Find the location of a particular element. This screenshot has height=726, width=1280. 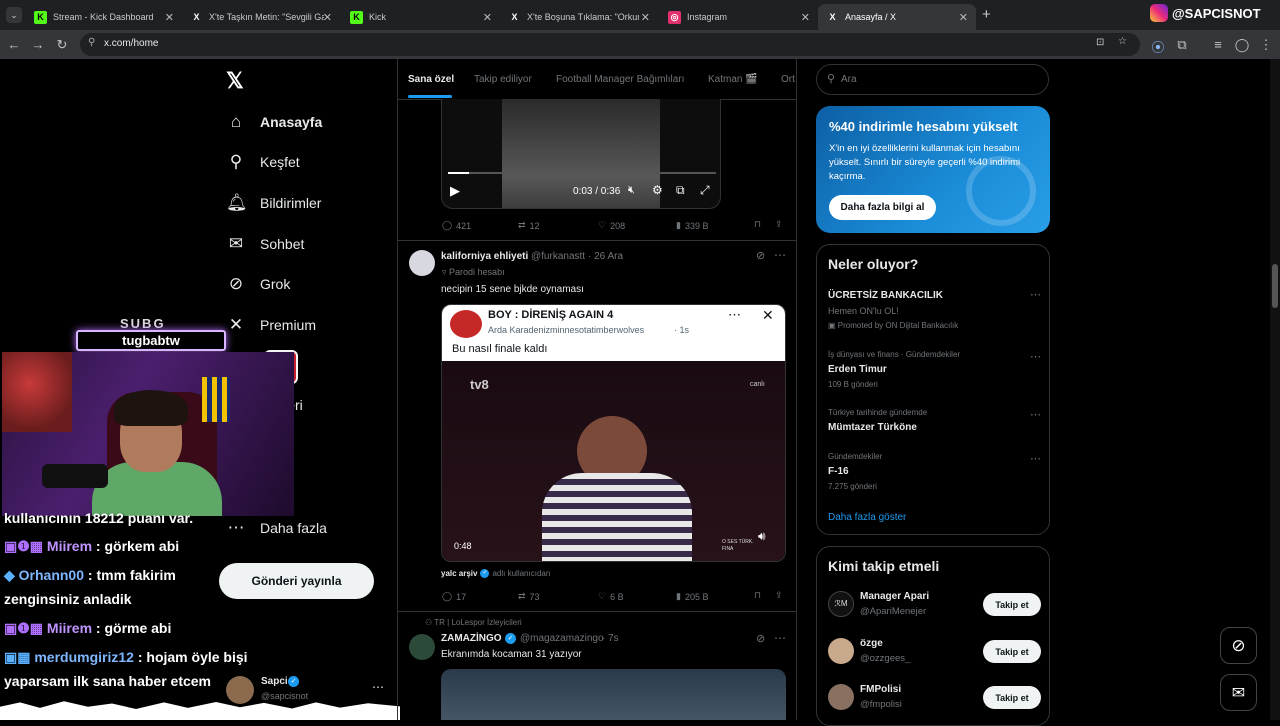

pip-icon: ⧉ is located at coordinates (680, 190).